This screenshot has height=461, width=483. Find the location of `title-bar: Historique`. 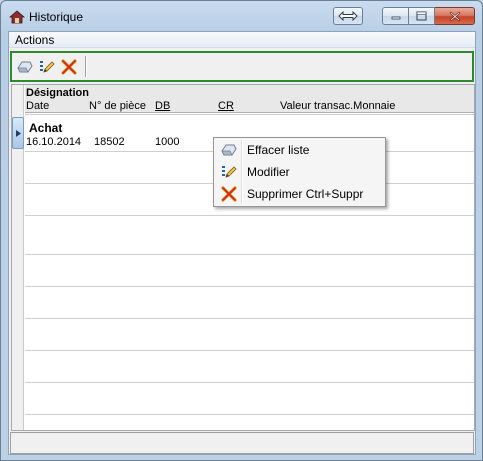

title-bar: Historique is located at coordinates (241, 16).